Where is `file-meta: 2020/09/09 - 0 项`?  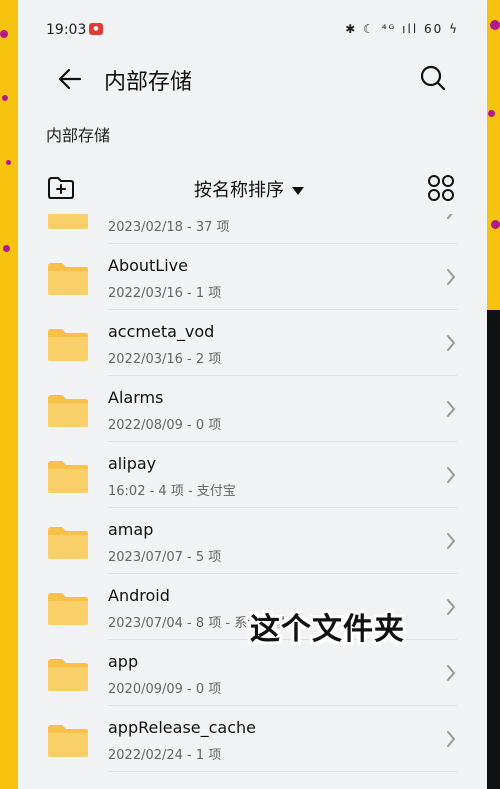
file-meta: 2020/09/09 - 0 项 is located at coordinates (165, 689).